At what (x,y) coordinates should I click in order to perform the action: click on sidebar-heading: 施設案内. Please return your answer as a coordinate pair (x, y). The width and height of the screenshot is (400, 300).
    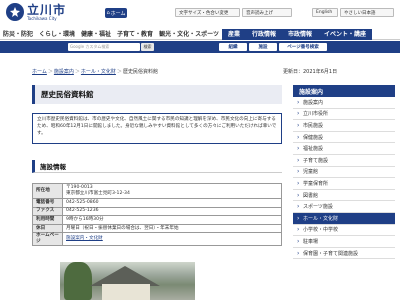
    Looking at the image, I should click on (344, 91).